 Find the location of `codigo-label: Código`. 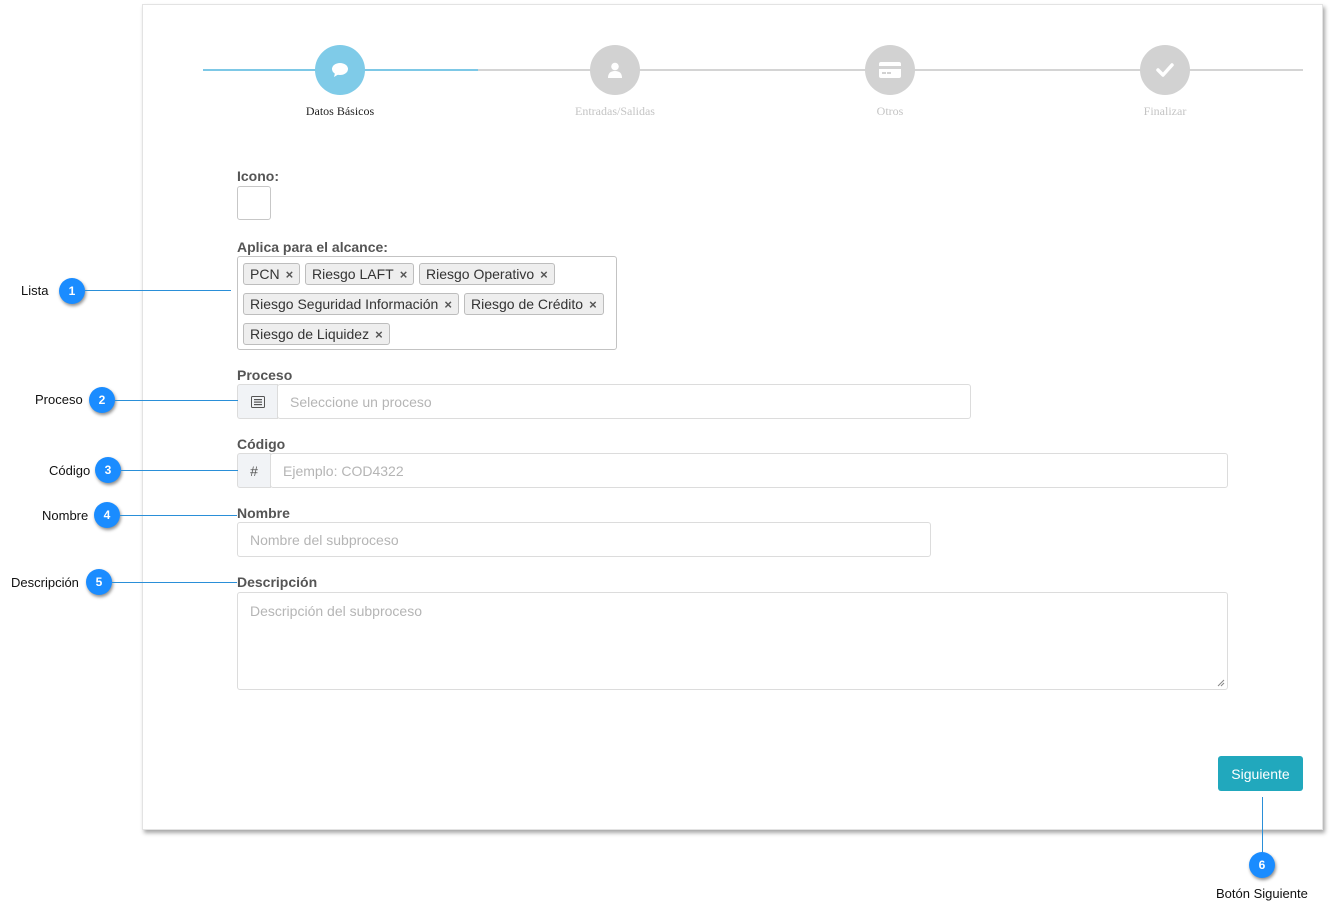

codigo-label: Código is located at coordinates (261, 444).